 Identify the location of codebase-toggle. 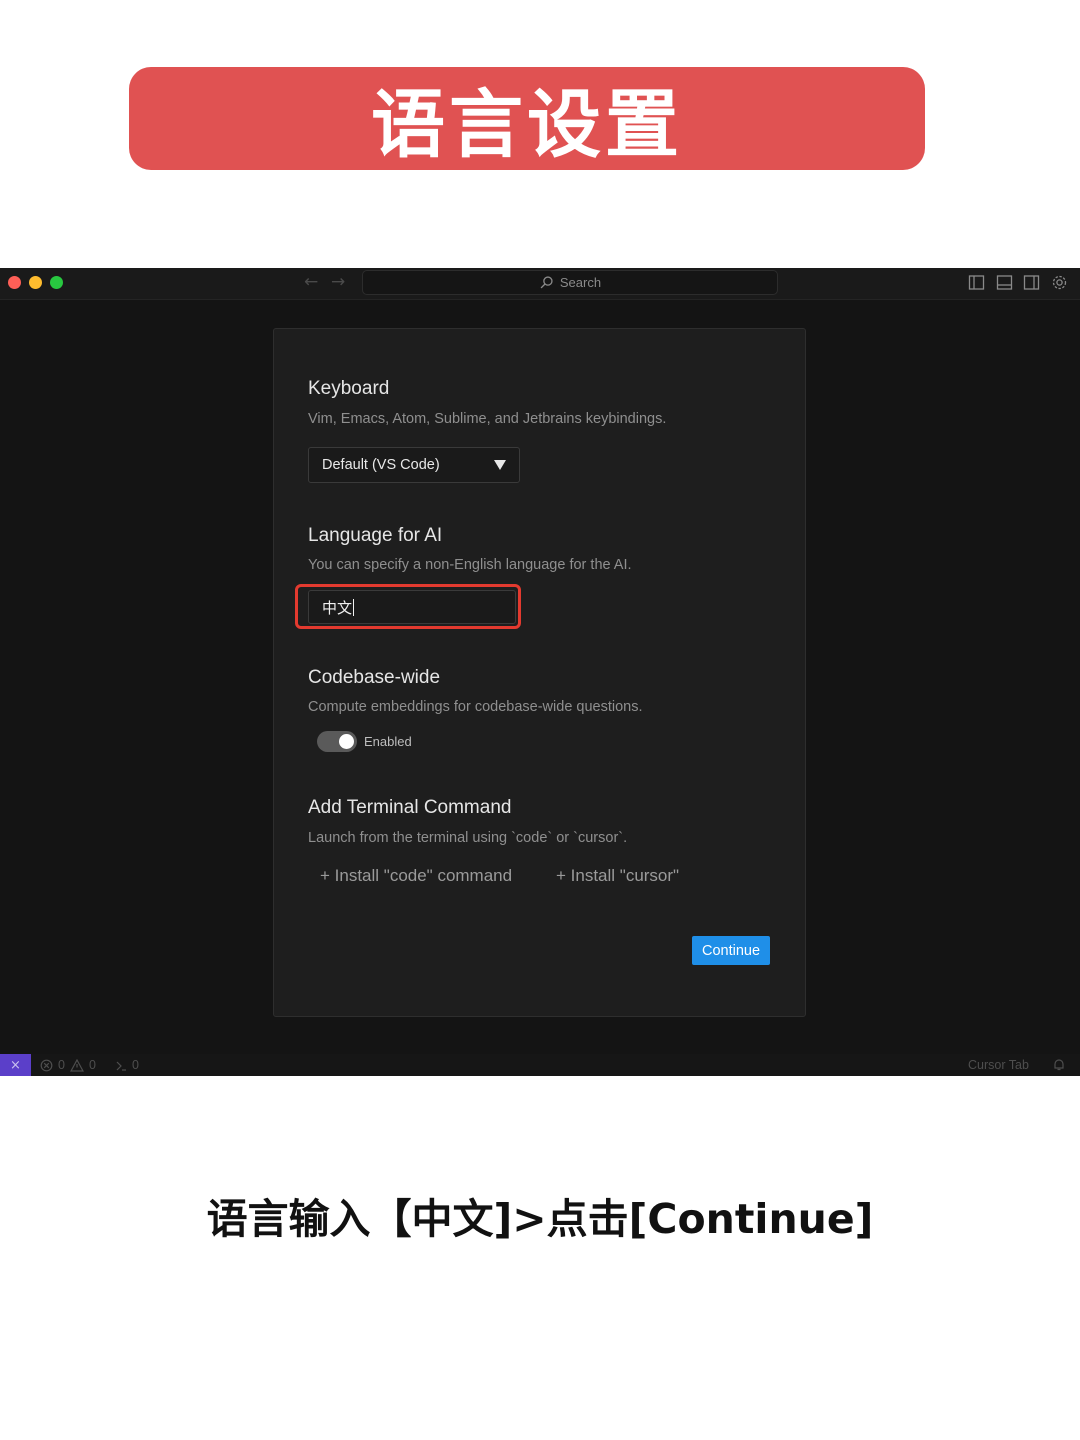
(337, 741).